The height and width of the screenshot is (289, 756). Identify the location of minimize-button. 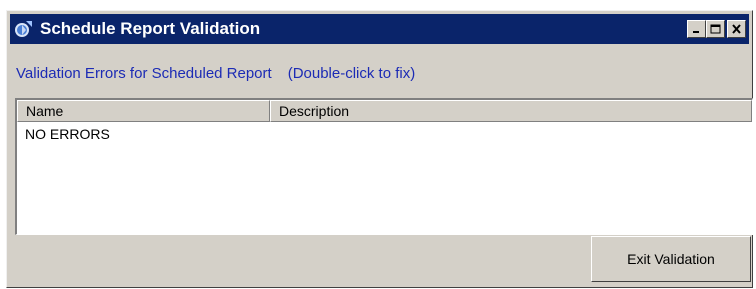
(696, 29).